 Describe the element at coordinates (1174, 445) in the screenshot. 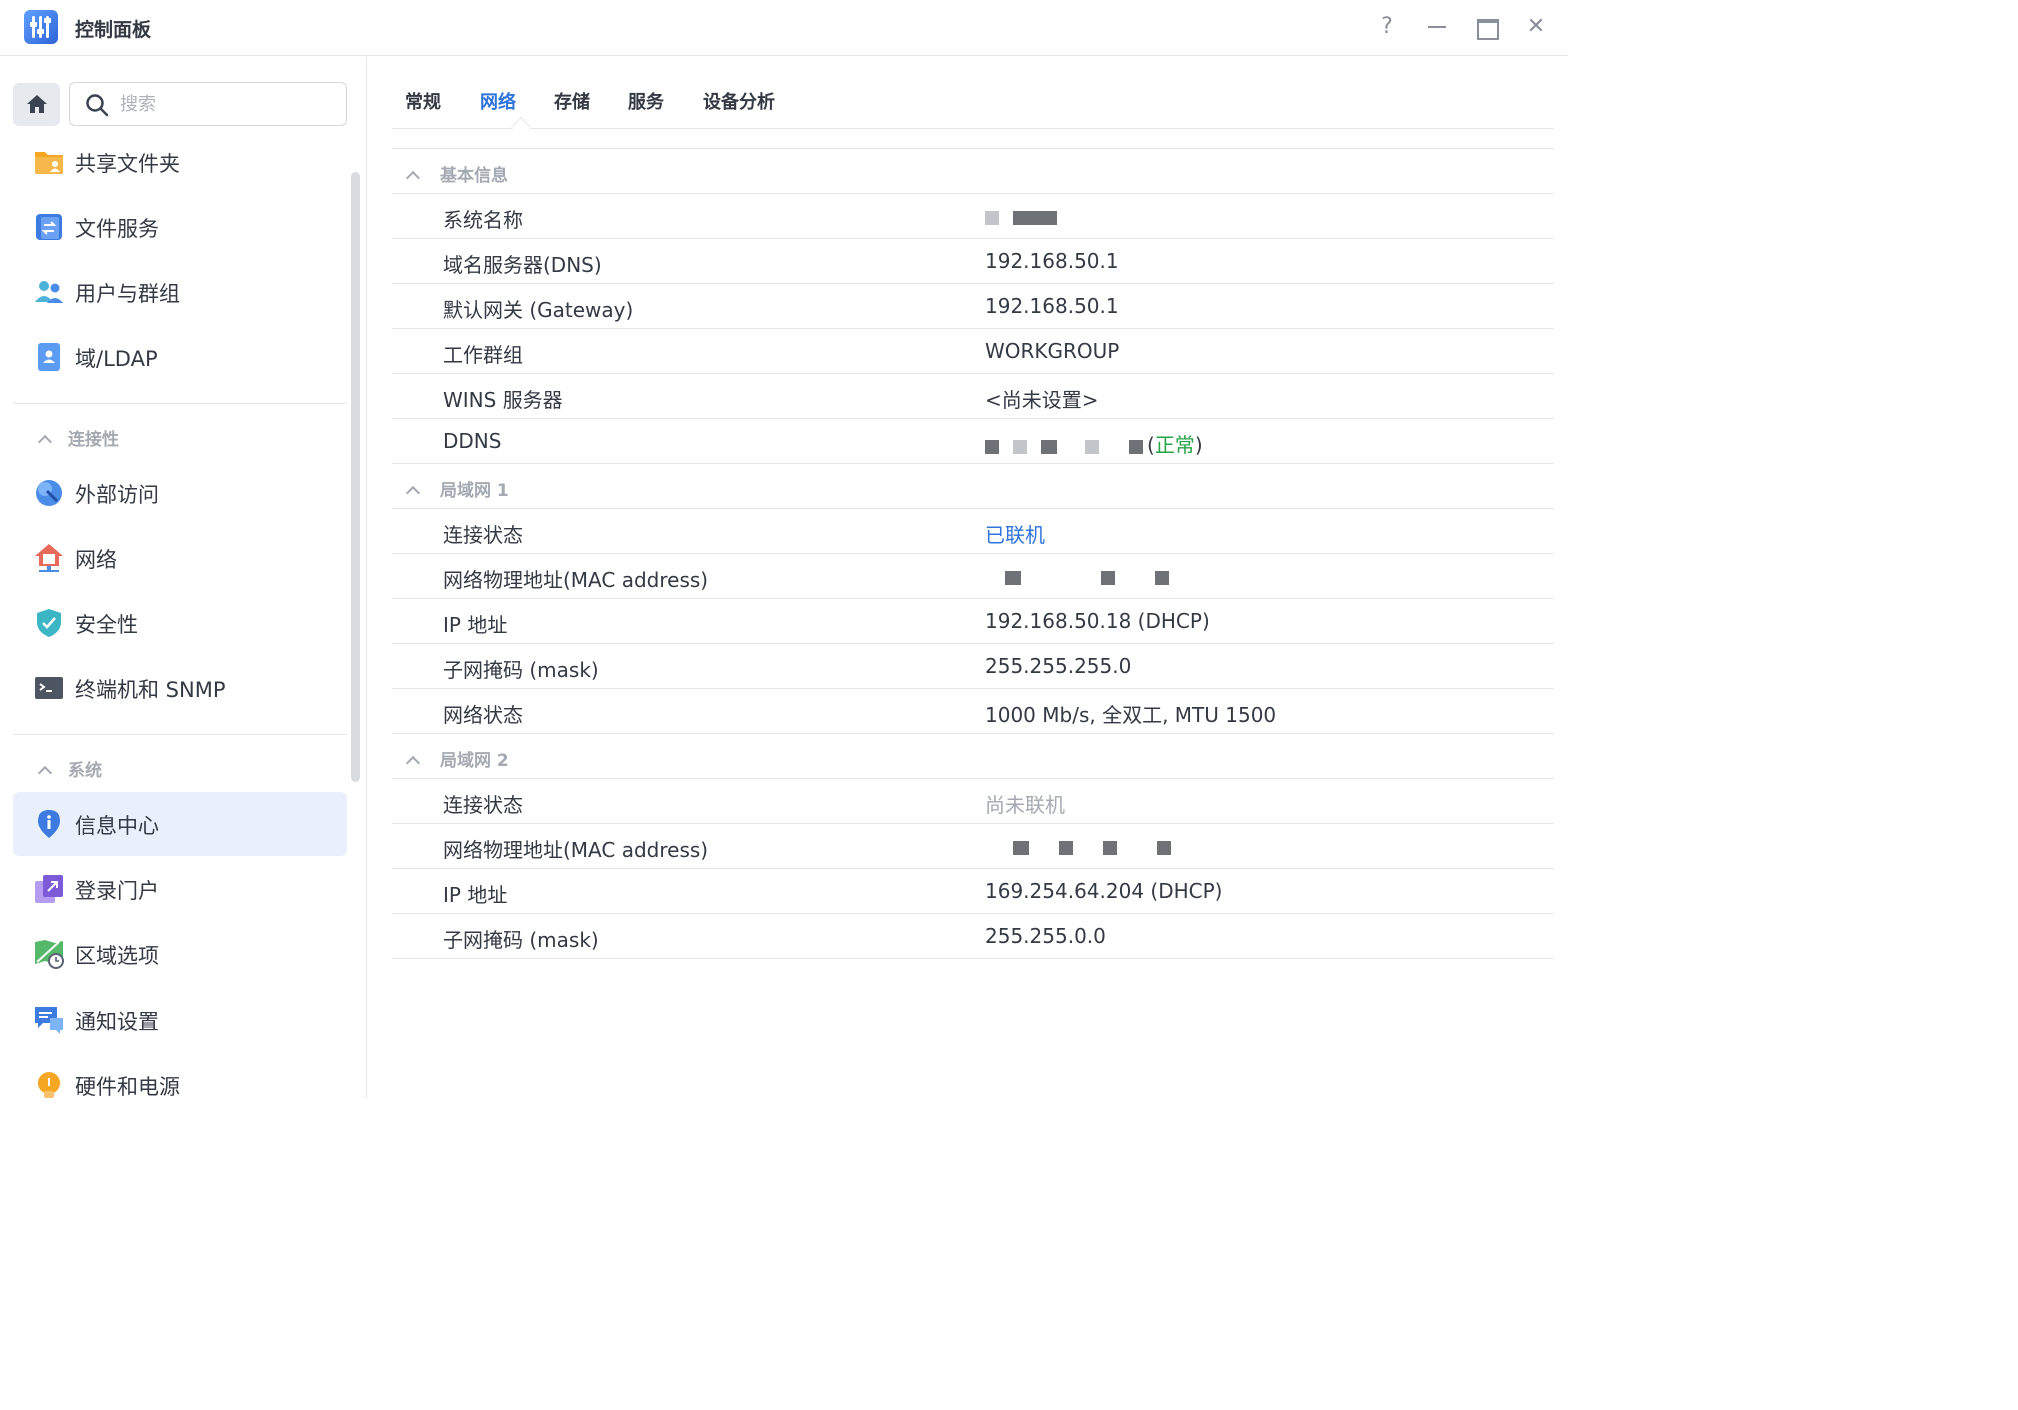

I see `ddns-status: 正常` at that location.